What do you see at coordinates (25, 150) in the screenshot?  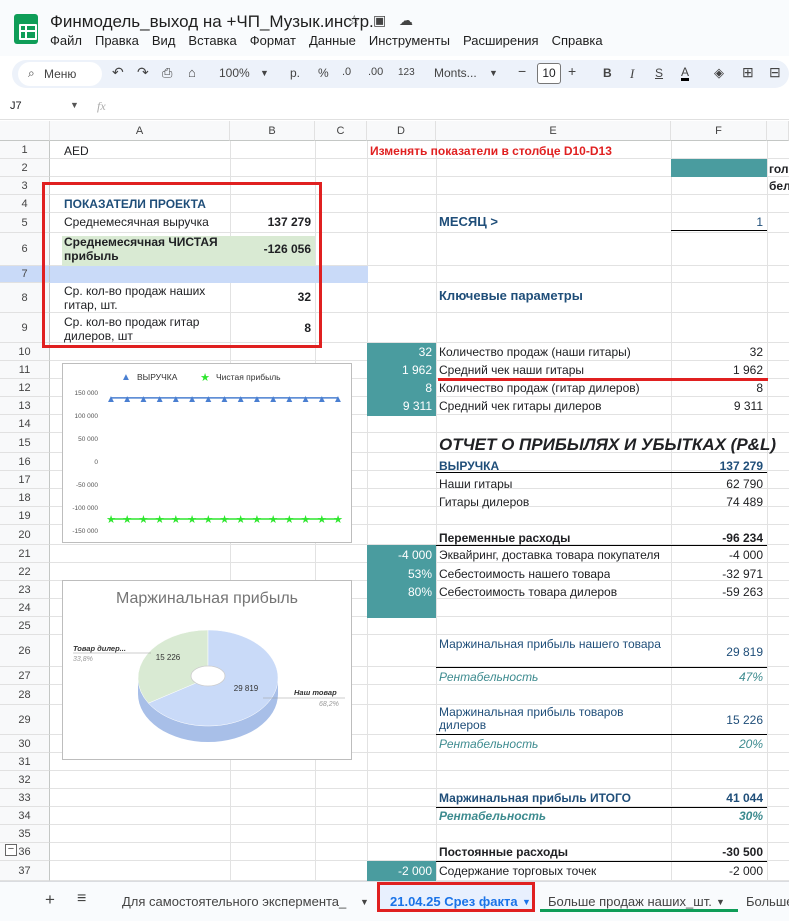 I see `row-header: 1` at bounding box center [25, 150].